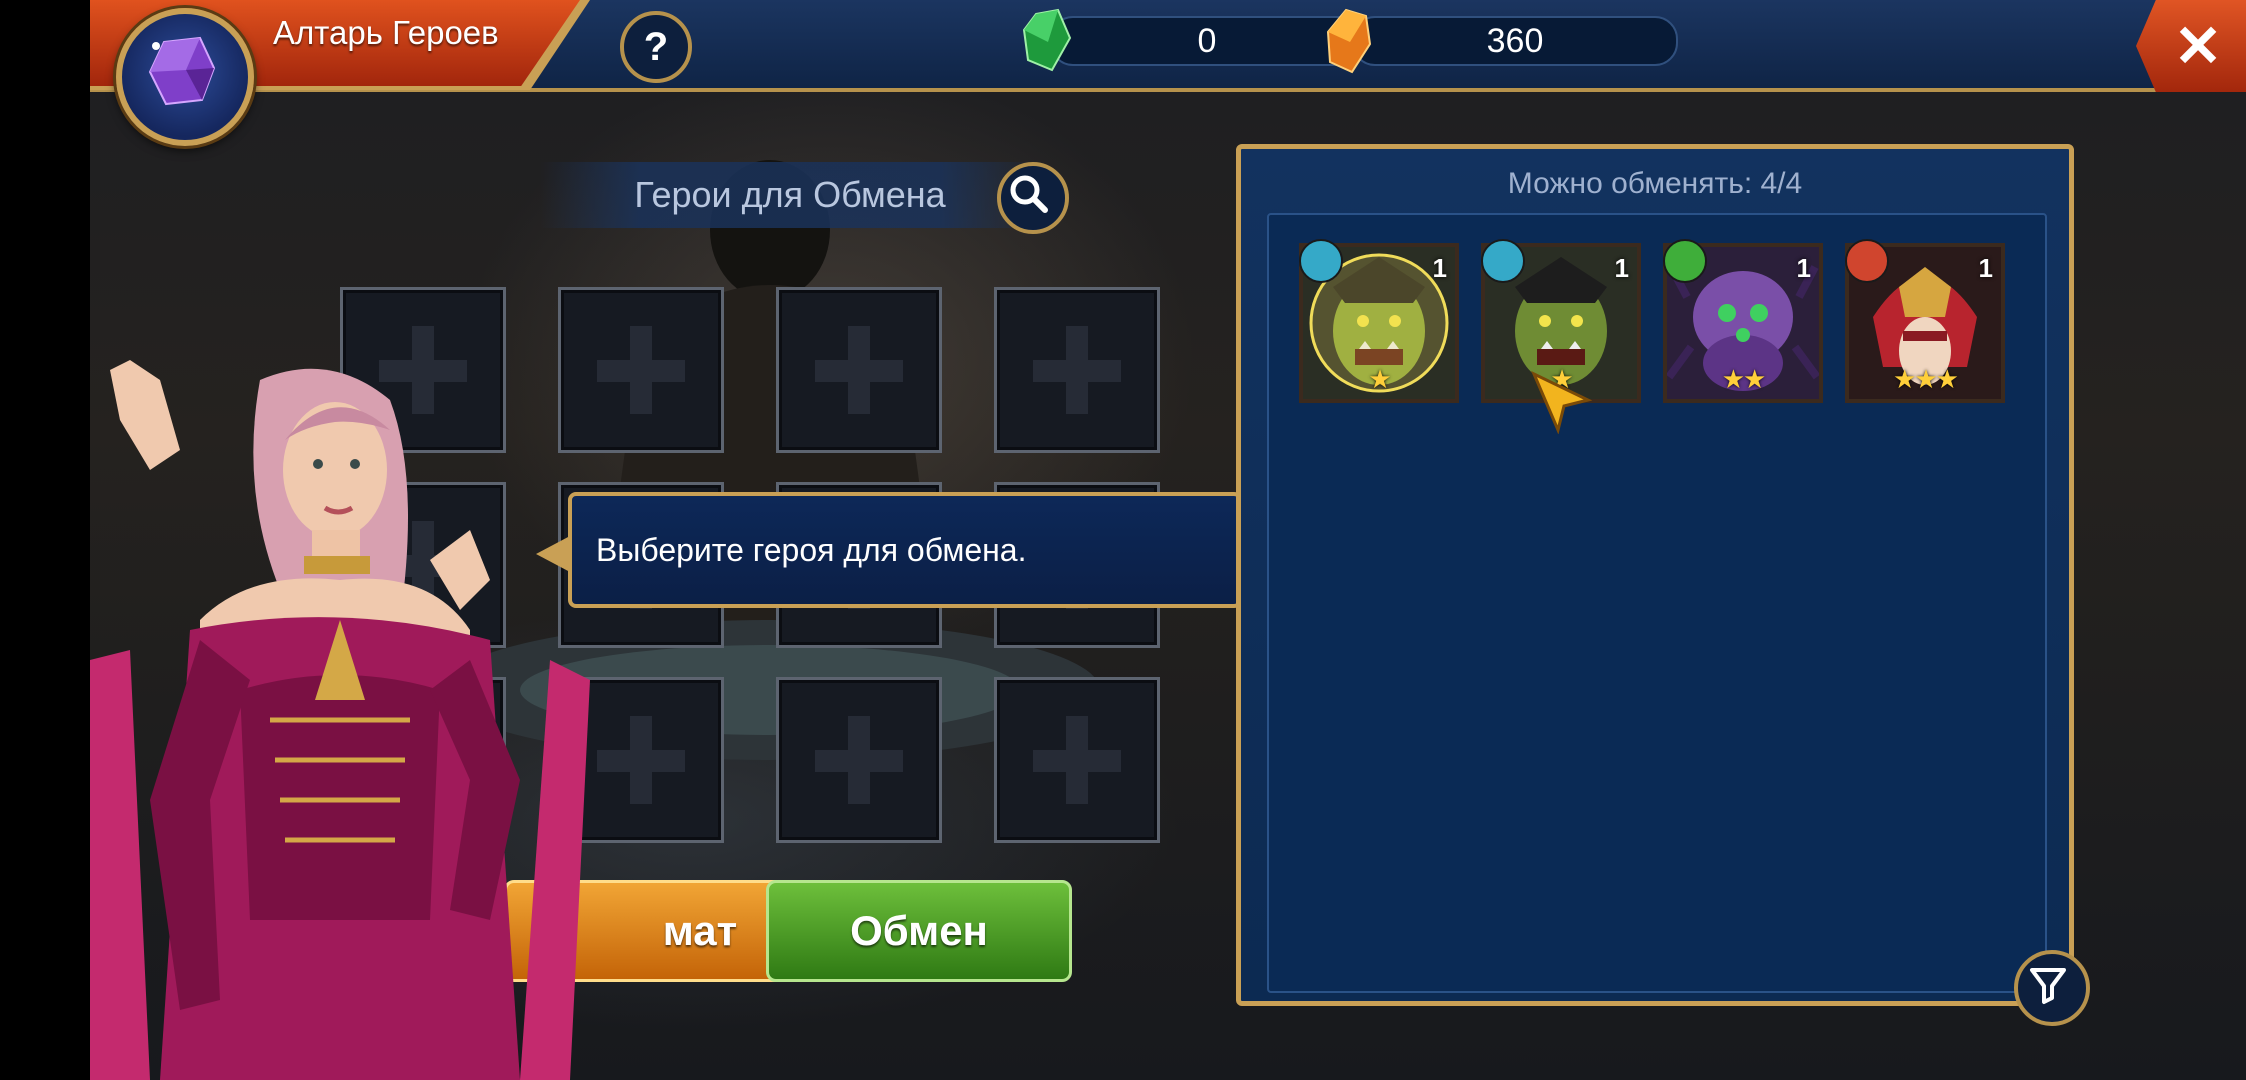 The image size is (2246, 1080). I want to click on question-icon: ?, so click(656, 46).